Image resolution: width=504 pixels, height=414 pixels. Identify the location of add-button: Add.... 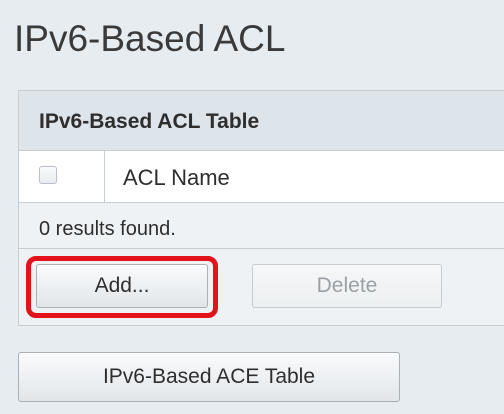
(122, 286).